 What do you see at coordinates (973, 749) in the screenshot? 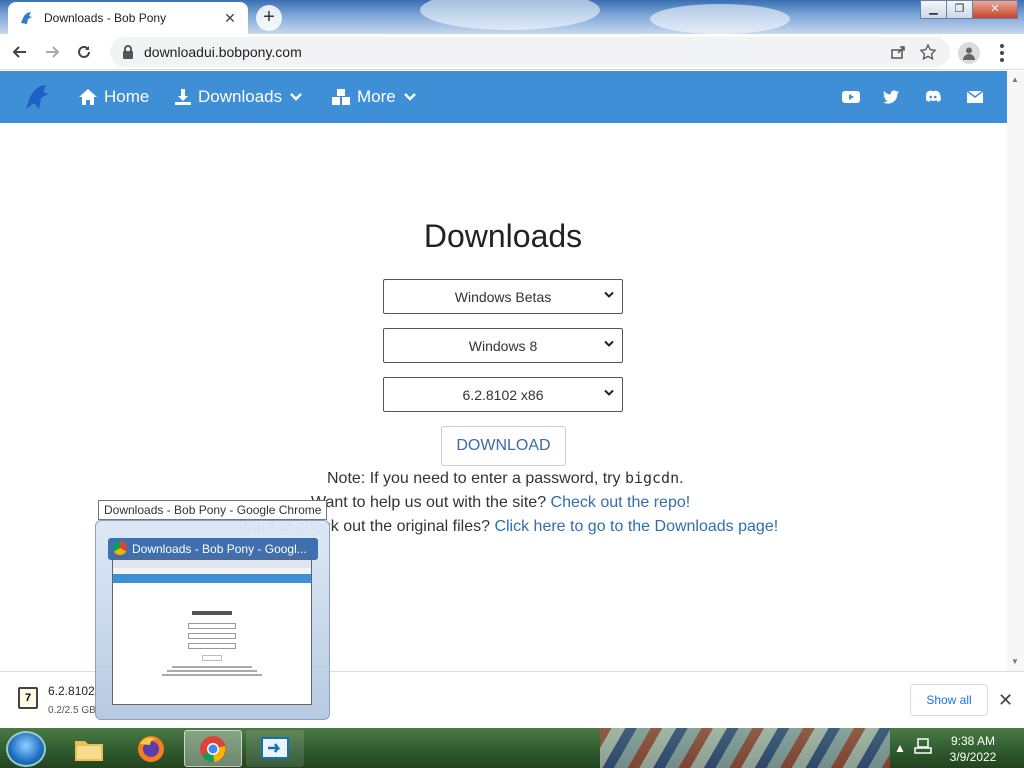
I see `taskbar-clock: 9:38 AM 3/9/2022` at bounding box center [973, 749].